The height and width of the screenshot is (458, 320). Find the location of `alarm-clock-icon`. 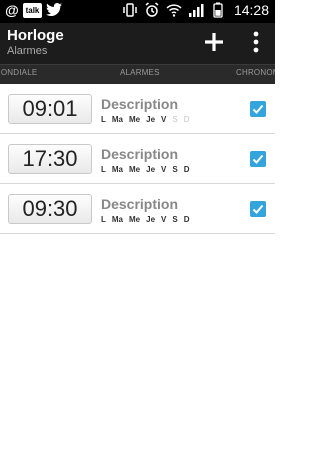

alarm-clock-icon is located at coordinates (152, 9).